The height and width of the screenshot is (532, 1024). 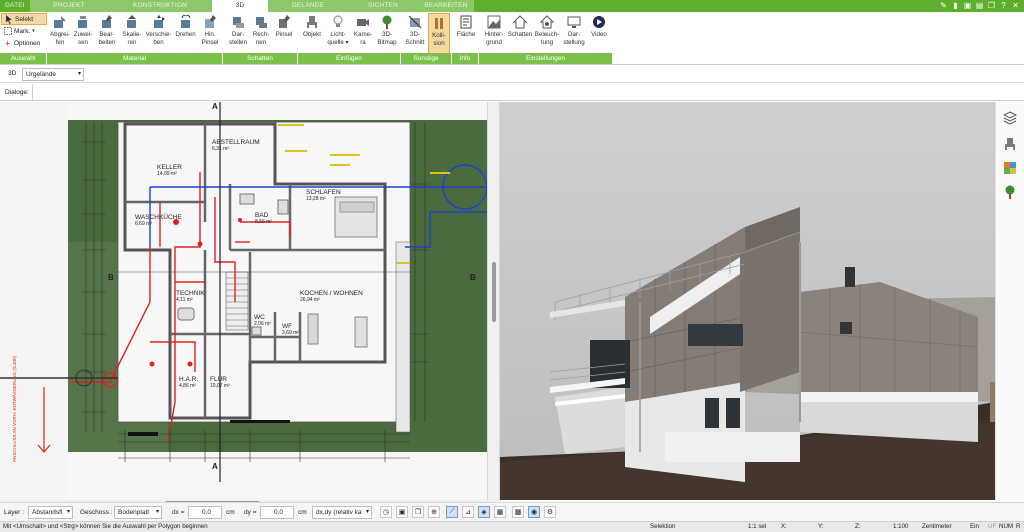 I want to click on dx-input: 0,0, so click(x=205, y=512).